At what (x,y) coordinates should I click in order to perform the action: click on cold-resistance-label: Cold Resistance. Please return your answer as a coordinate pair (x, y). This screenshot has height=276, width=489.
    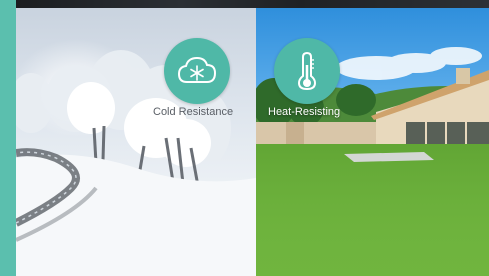
    Looking at the image, I should click on (193, 112).